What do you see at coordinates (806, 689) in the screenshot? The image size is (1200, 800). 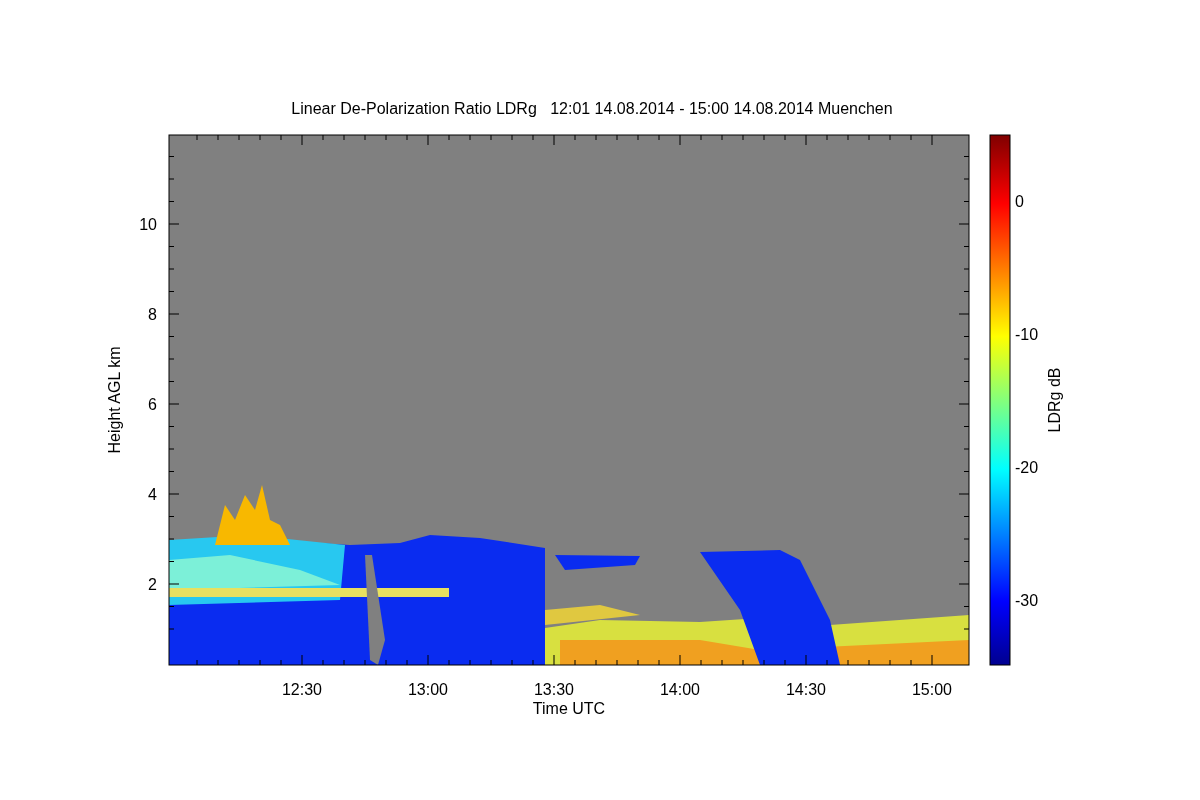 I see `x-tick-label: 14:30` at bounding box center [806, 689].